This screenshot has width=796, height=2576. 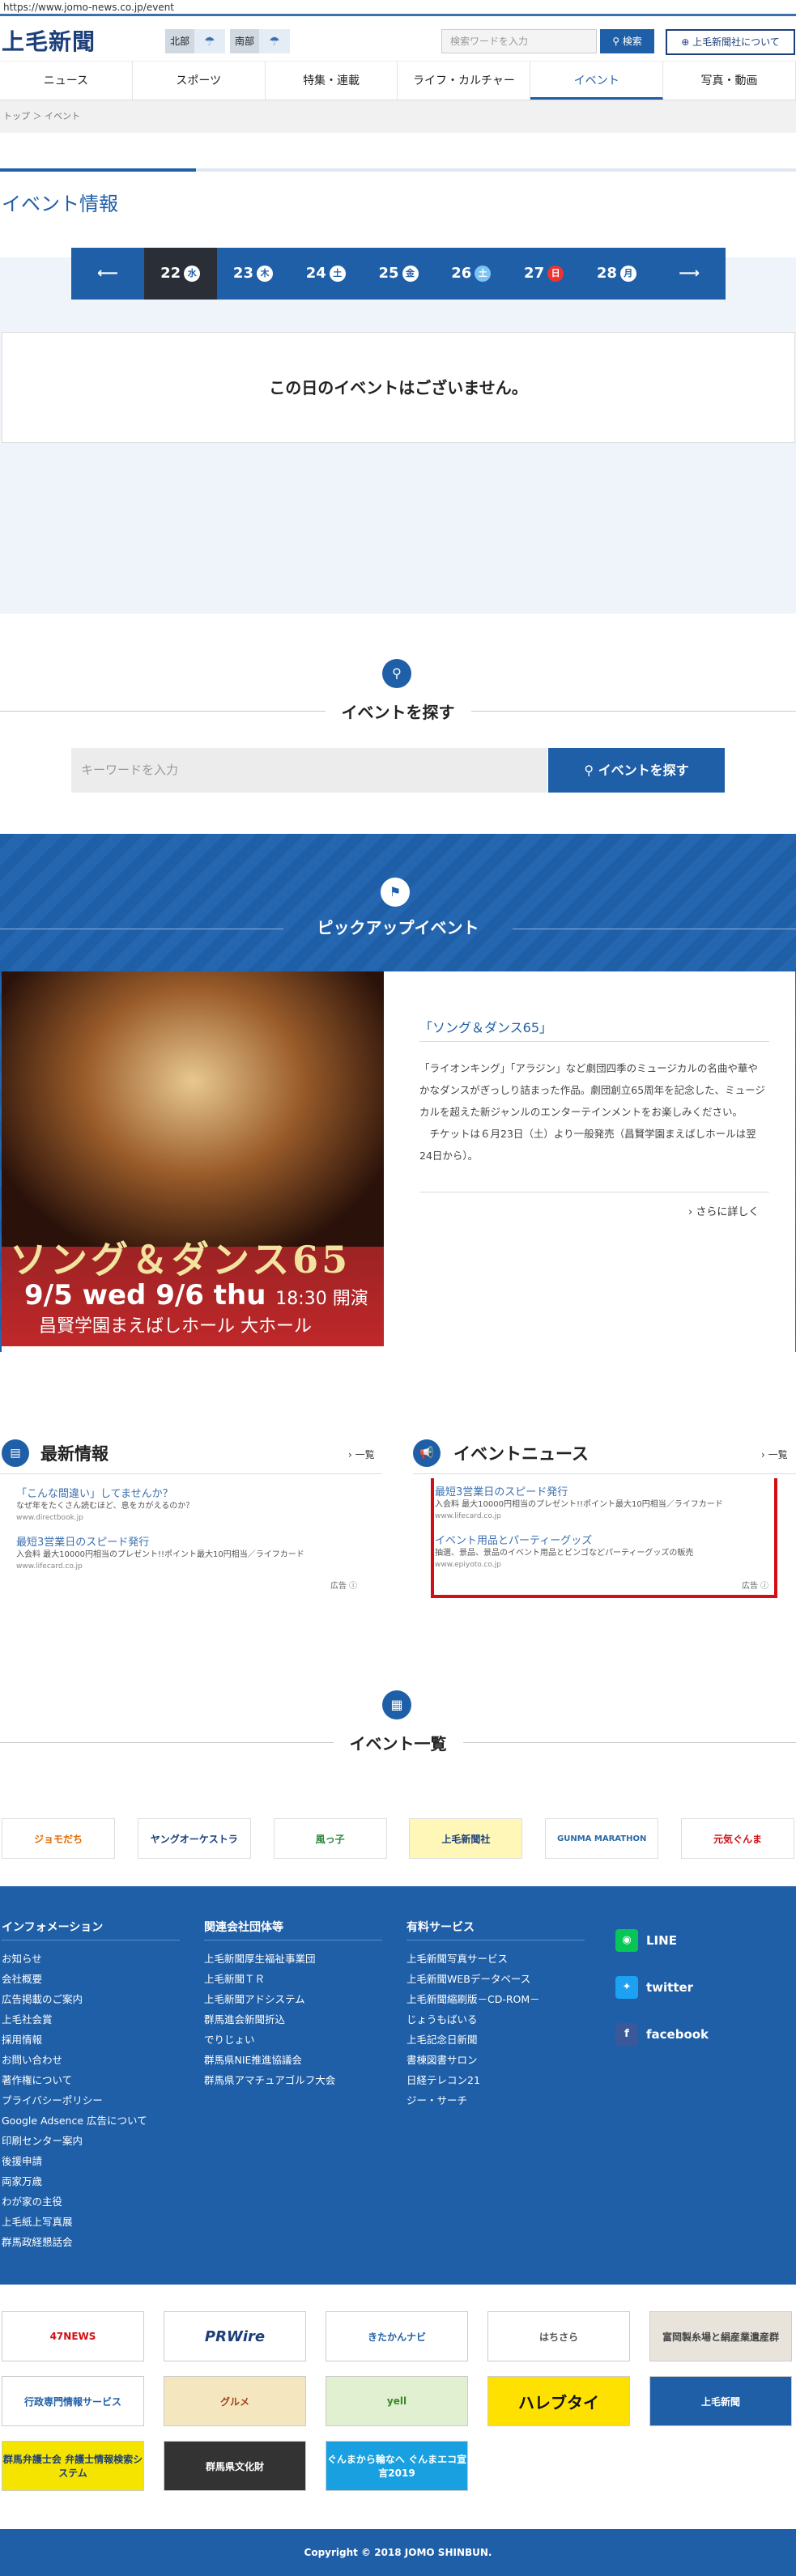 What do you see at coordinates (49, 41) in the screenshot?
I see `site-logo: 上毛新聞` at bounding box center [49, 41].